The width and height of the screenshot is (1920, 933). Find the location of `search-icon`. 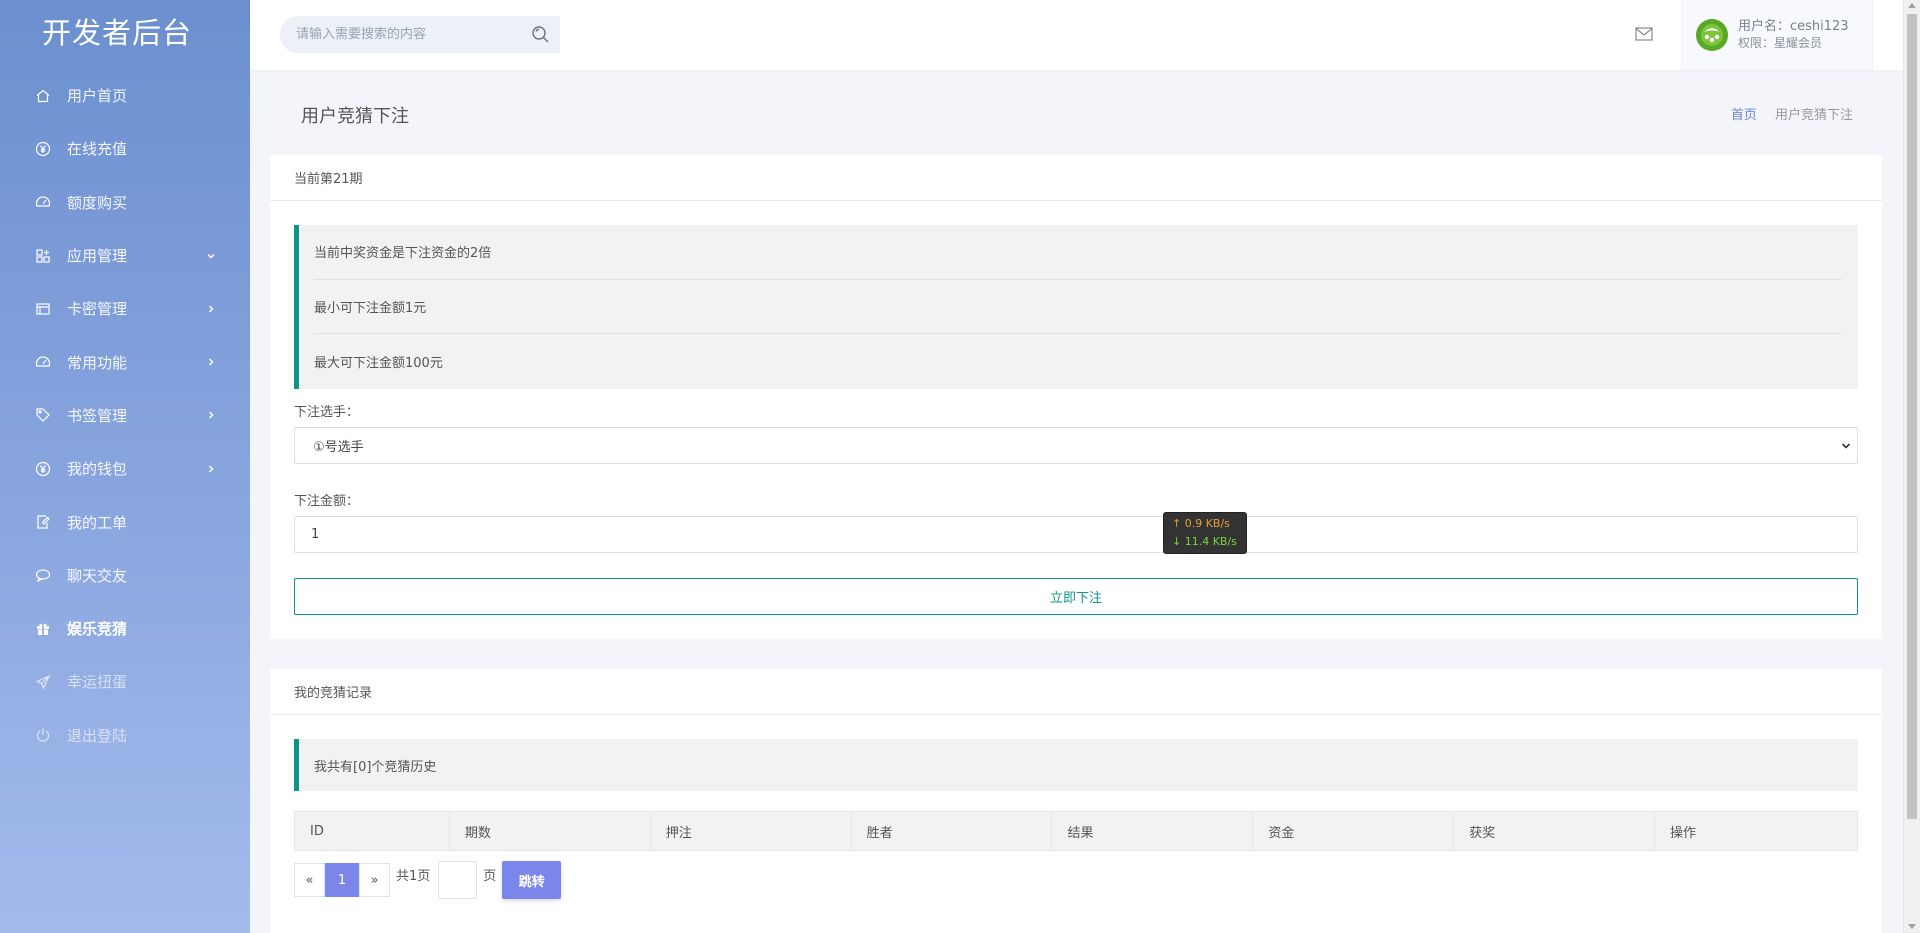

search-icon is located at coordinates (540, 34).